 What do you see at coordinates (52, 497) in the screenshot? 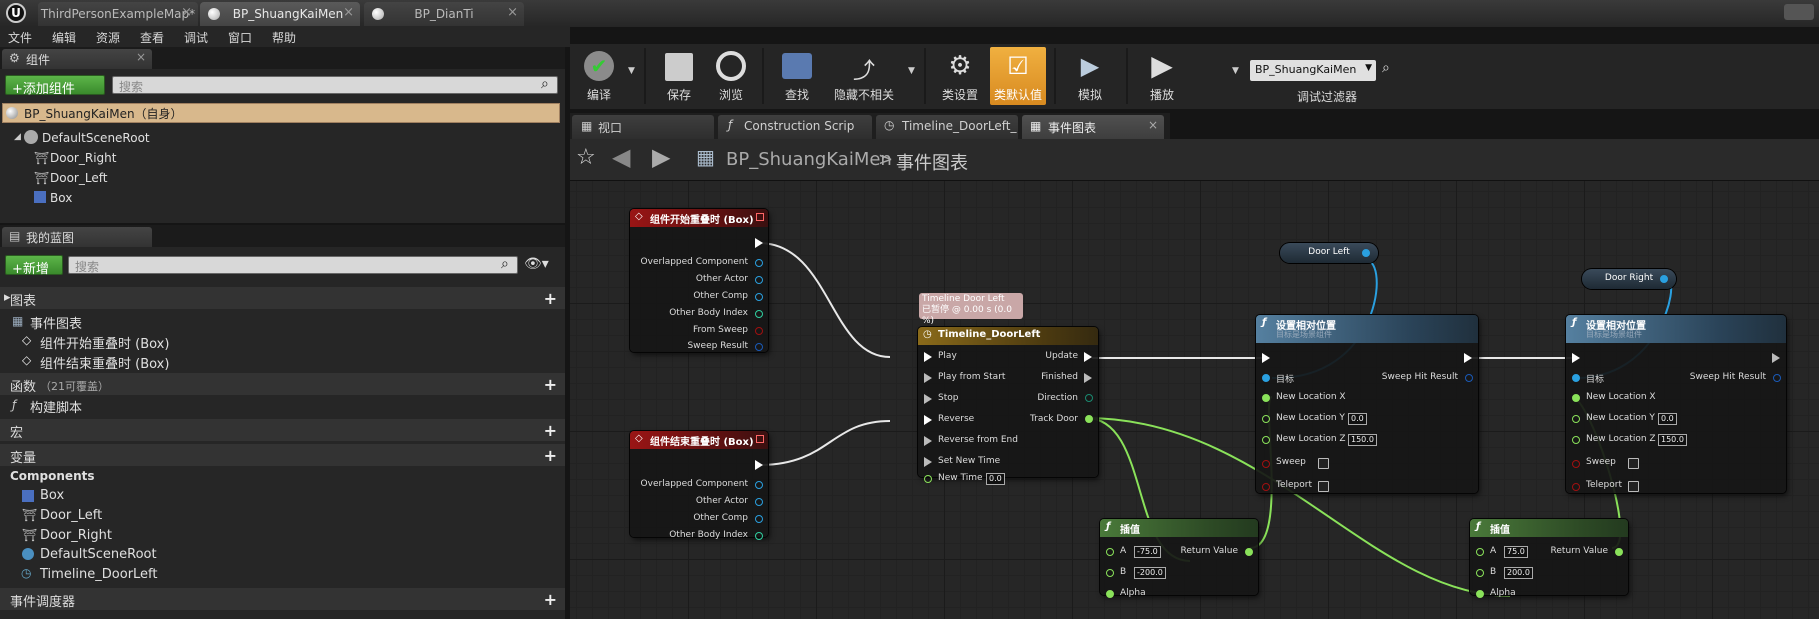
I see `var-box: Box` at bounding box center [52, 497].